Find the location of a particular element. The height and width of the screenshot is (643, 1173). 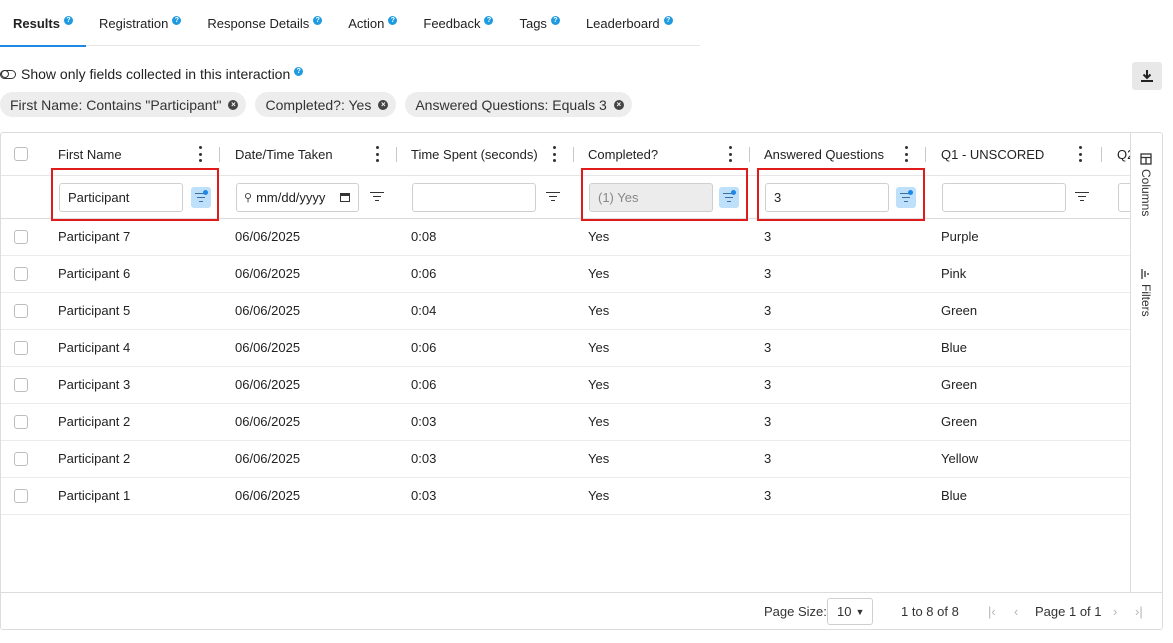

column-header-q2: Q2 is located at coordinates (1124, 154).